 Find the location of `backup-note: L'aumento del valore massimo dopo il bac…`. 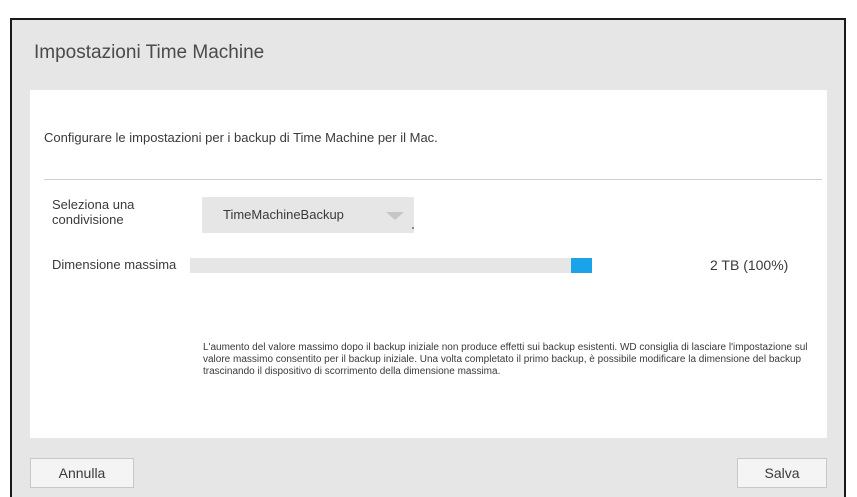

backup-note: L'aumento del valore massimo dopo il bac… is located at coordinates (505, 359).